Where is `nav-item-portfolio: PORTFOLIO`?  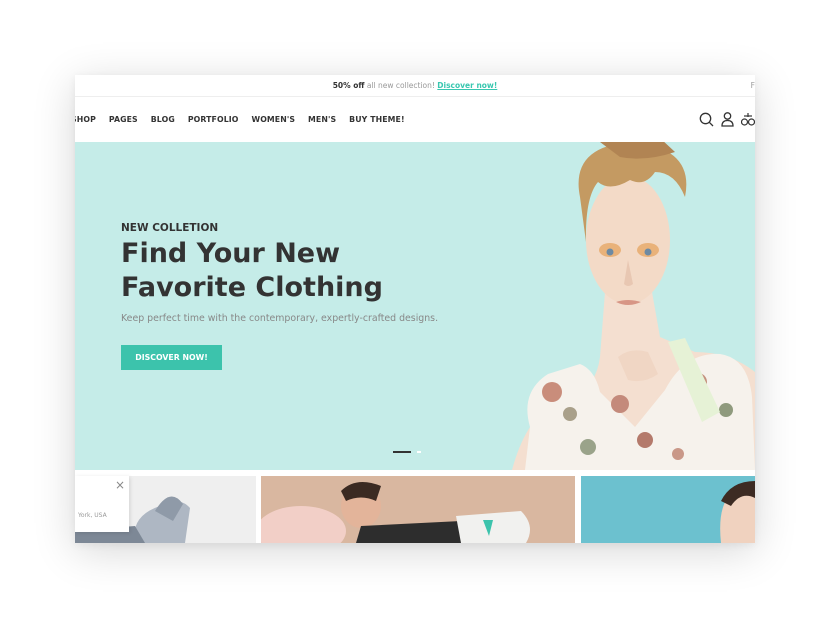 nav-item-portfolio: PORTFOLIO is located at coordinates (213, 119).